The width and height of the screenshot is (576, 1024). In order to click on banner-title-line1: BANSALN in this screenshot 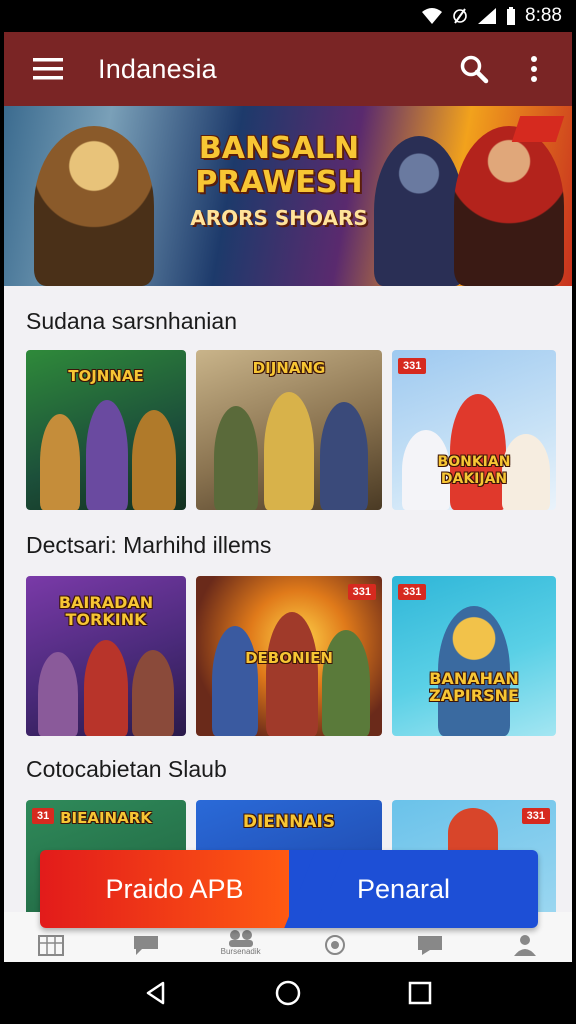, I will do `click(279, 148)`.